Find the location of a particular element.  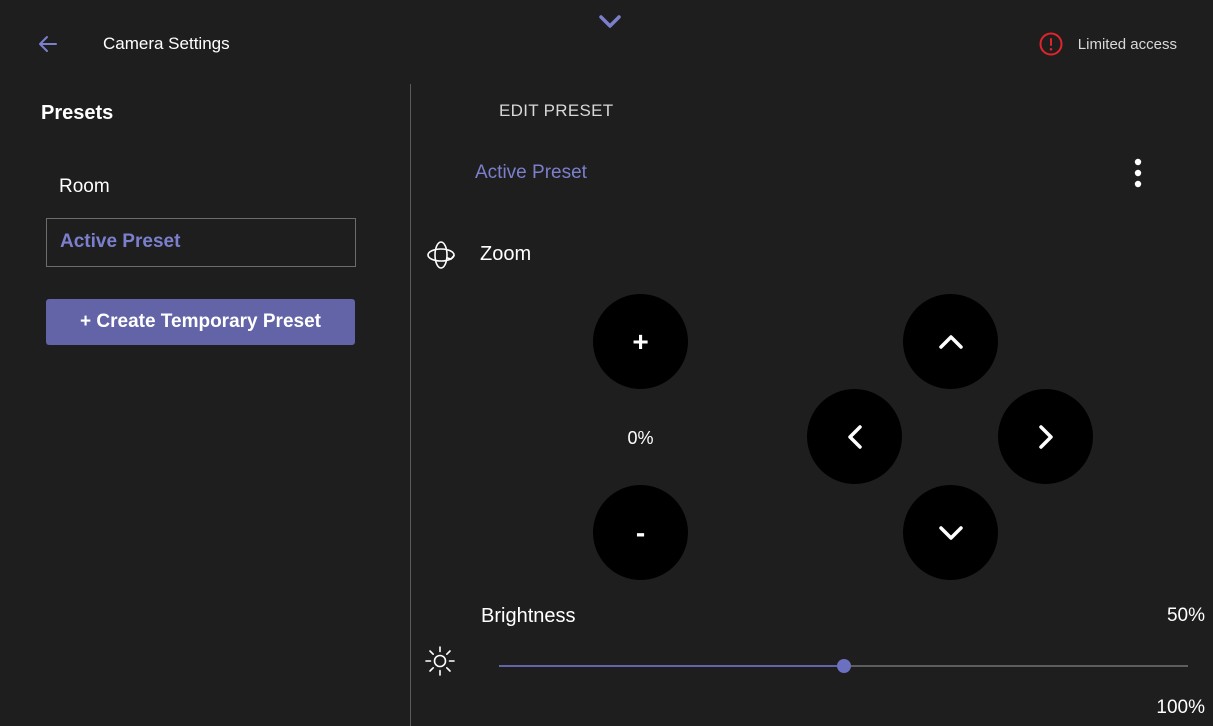

slider-fill is located at coordinates (671, 666).